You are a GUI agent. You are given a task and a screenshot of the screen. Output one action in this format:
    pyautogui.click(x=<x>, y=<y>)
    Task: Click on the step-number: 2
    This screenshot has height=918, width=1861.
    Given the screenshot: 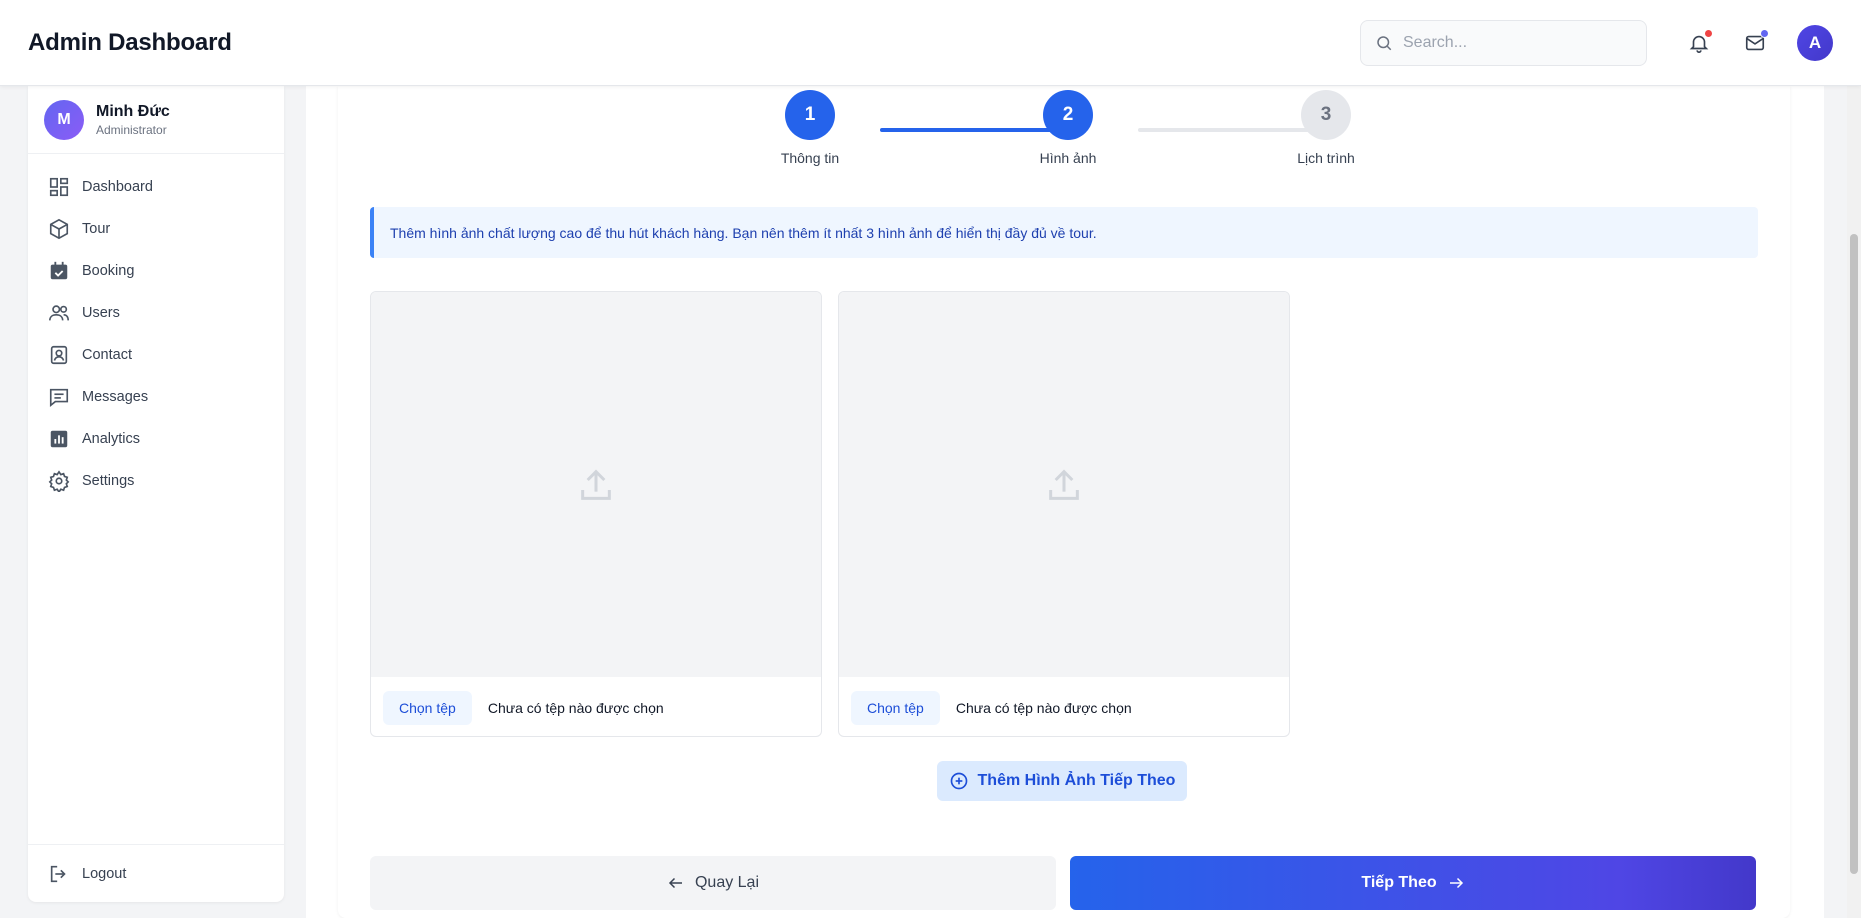 What is the action you would take?
    pyautogui.click(x=1068, y=115)
    